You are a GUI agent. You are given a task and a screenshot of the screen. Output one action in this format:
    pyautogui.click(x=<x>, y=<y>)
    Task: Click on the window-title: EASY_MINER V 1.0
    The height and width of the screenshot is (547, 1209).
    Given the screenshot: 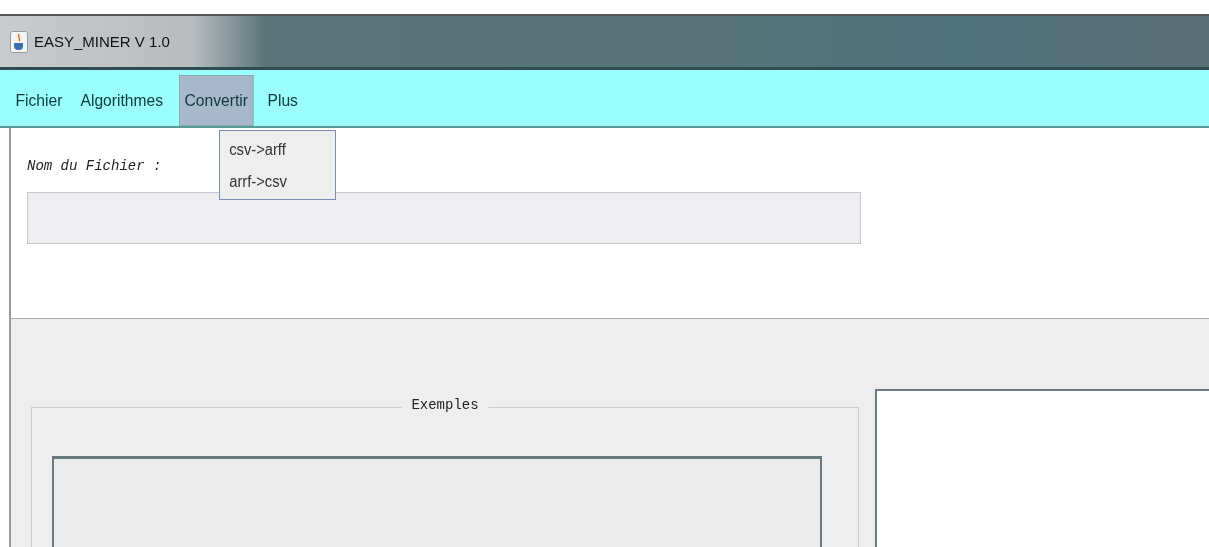 What is the action you would take?
    pyautogui.click(x=102, y=41)
    